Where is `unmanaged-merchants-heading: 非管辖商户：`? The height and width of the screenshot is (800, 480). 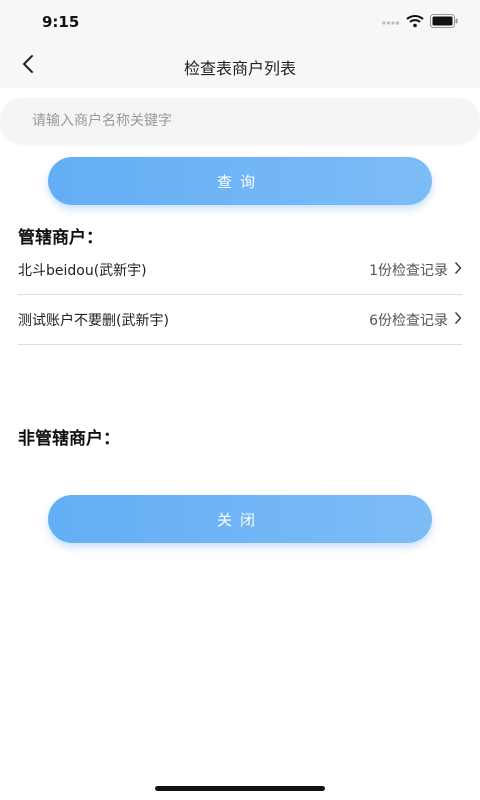 unmanaged-merchants-heading: 非管辖商户： is located at coordinates (69, 439).